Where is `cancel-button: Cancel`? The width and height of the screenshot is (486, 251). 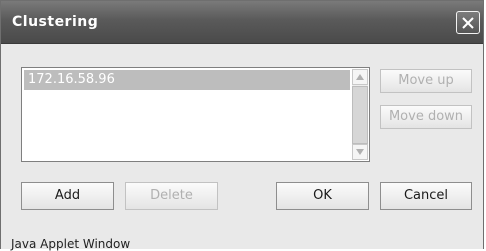
cancel-button: Cancel is located at coordinates (426, 196).